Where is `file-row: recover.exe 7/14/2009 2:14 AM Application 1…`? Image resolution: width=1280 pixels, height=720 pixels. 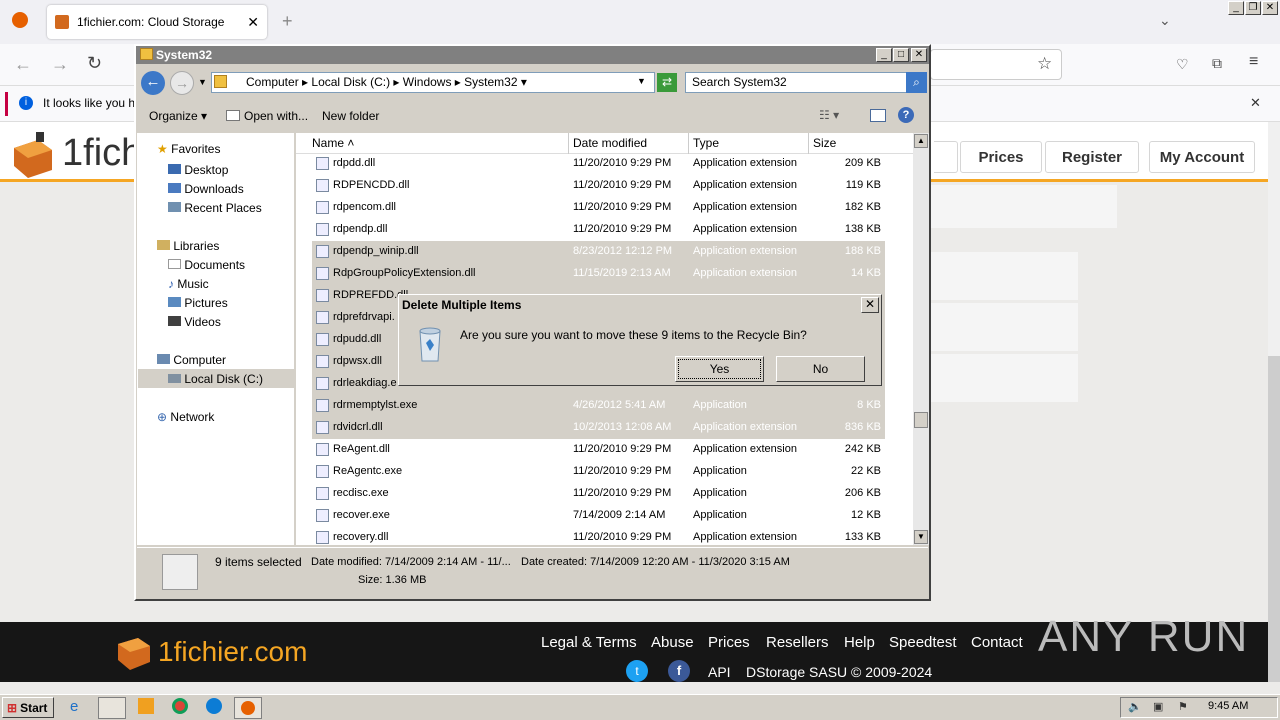 file-row: recover.exe 7/14/2009 2:14 AM Application 1… is located at coordinates (598, 516).